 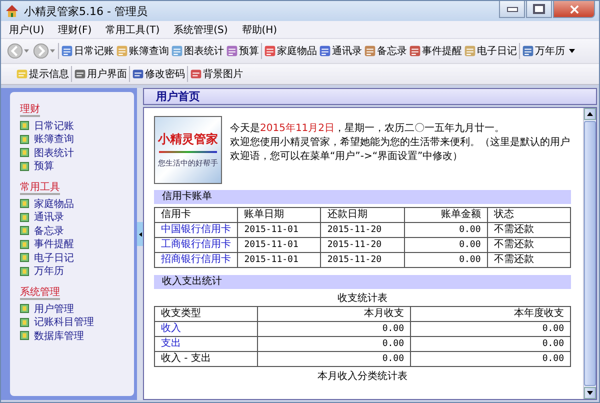 I want to click on table-cell: 收入 - 支出, so click(x=206, y=359).